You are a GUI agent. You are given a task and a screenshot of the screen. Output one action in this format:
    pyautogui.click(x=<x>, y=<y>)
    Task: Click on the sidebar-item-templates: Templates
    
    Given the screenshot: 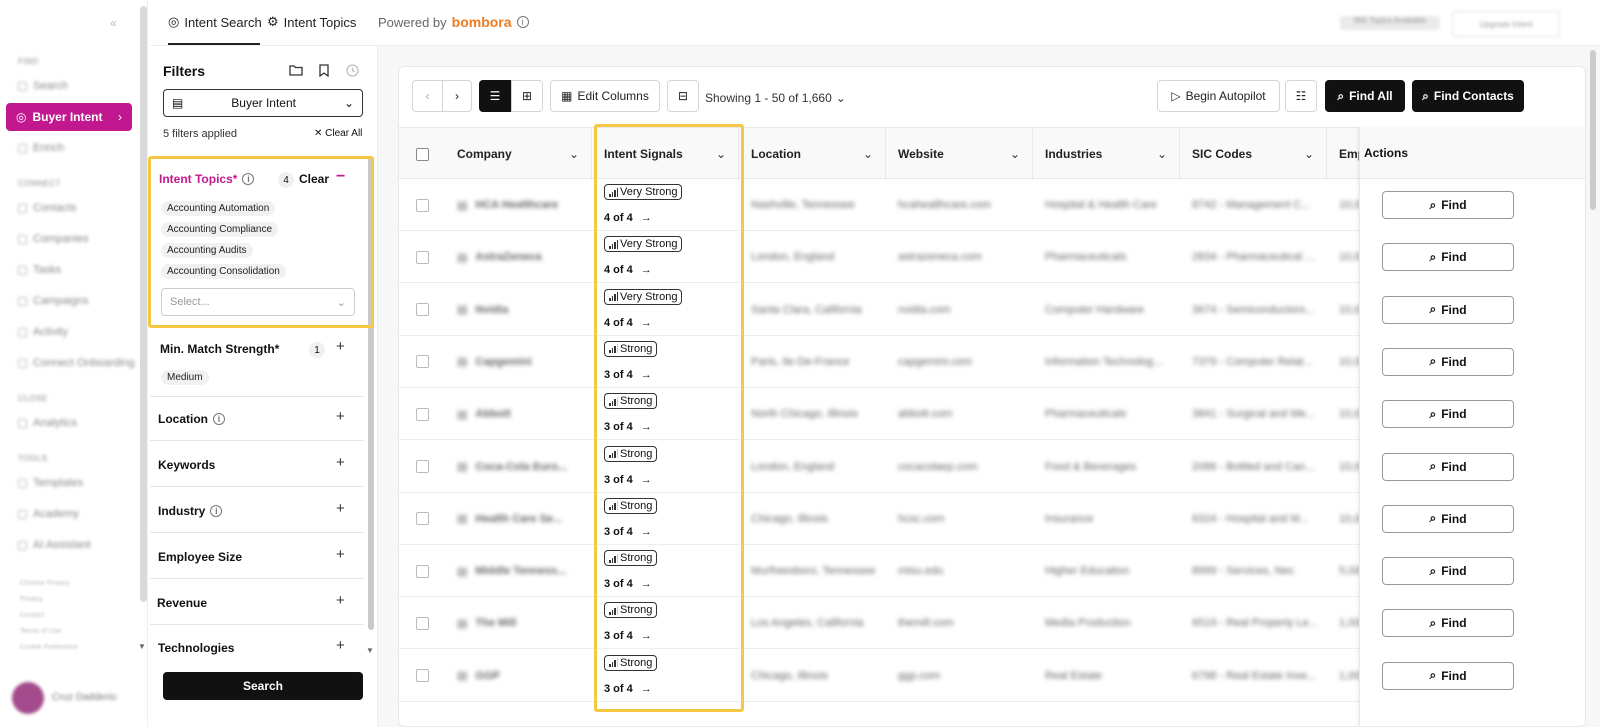 What is the action you would take?
    pyautogui.click(x=50, y=483)
    